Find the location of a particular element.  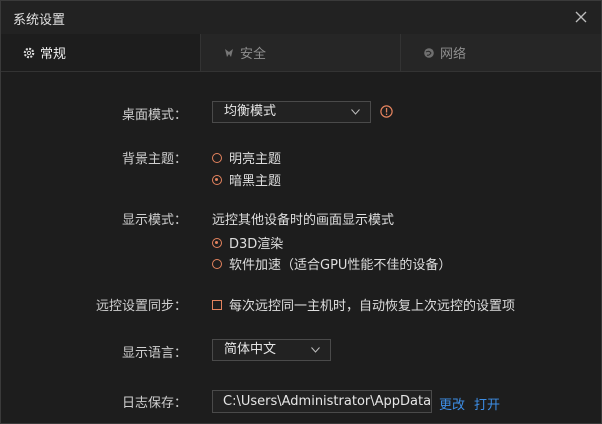

log-path-input: C:\Users\Administrator\AppData\ is located at coordinates (322, 401).